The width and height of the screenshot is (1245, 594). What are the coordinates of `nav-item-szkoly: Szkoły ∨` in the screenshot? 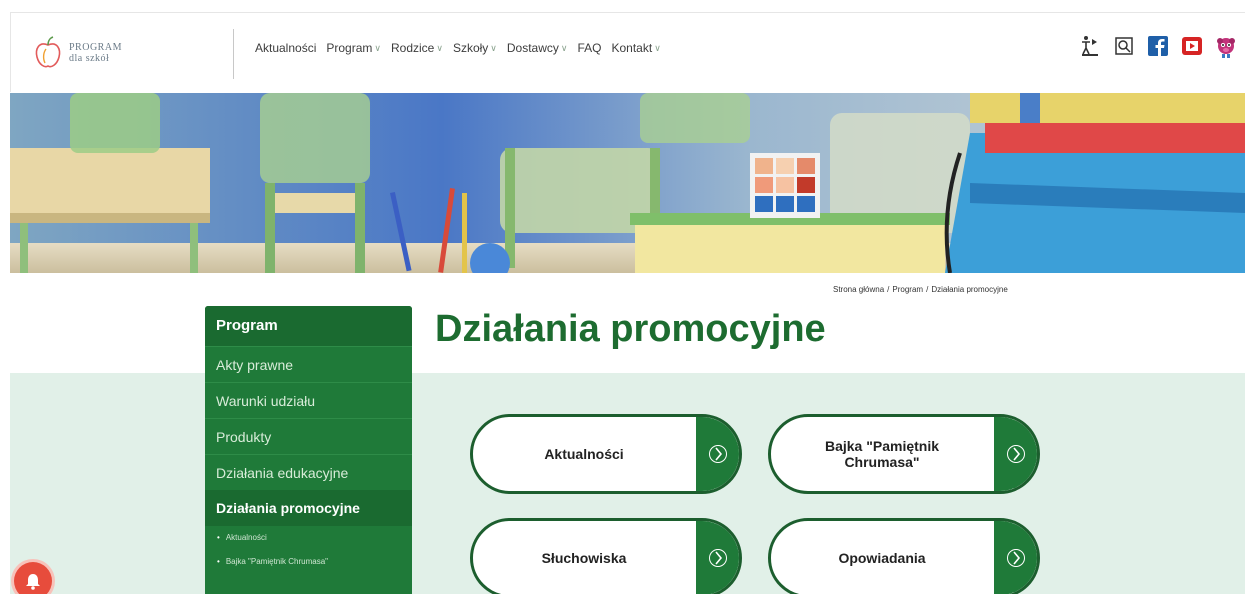 It's located at (475, 48).